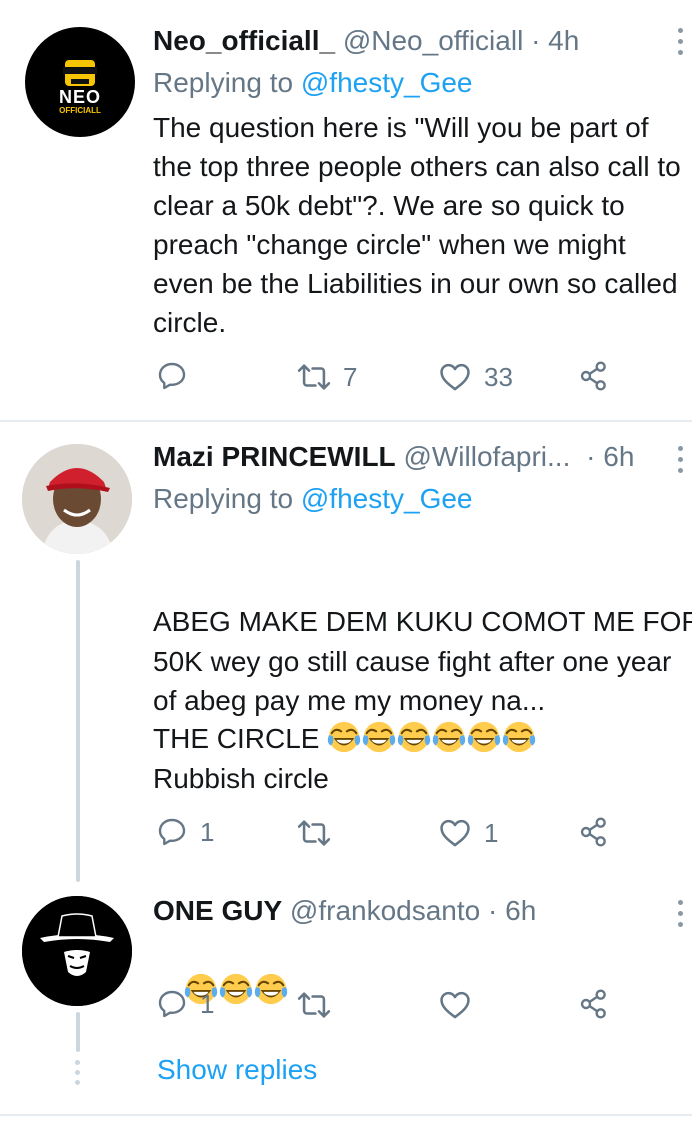 The width and height of the screenshot is (692, 1124). I want to click on like-button: 1, so click(468, 833).